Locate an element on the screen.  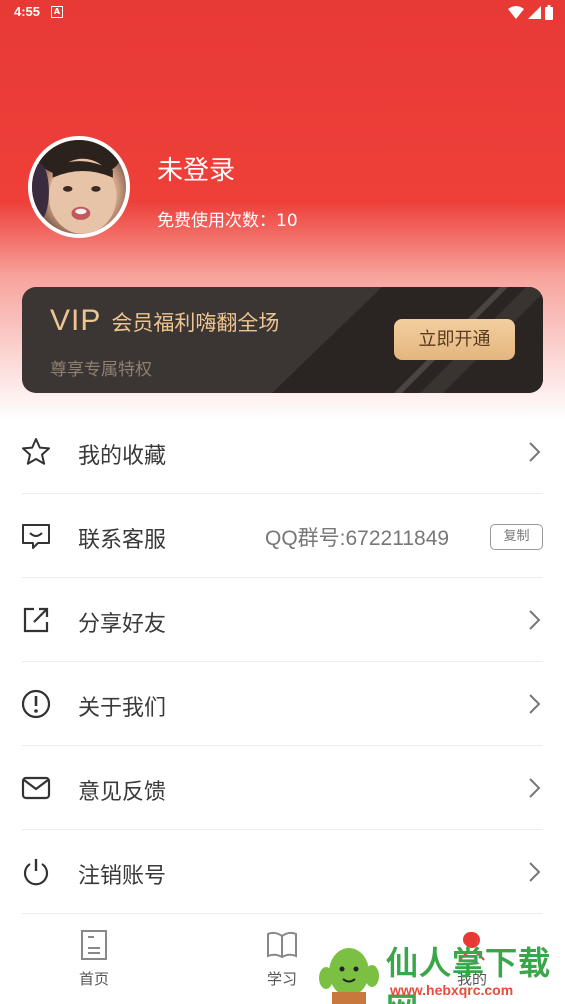
chat-icon is located at coordinates (36, 536).